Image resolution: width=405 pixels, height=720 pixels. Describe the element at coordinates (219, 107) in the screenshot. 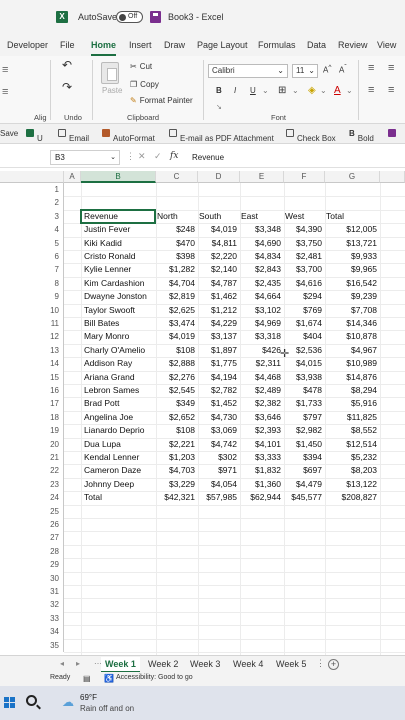

I see `expand-icon: ↘` at that location.